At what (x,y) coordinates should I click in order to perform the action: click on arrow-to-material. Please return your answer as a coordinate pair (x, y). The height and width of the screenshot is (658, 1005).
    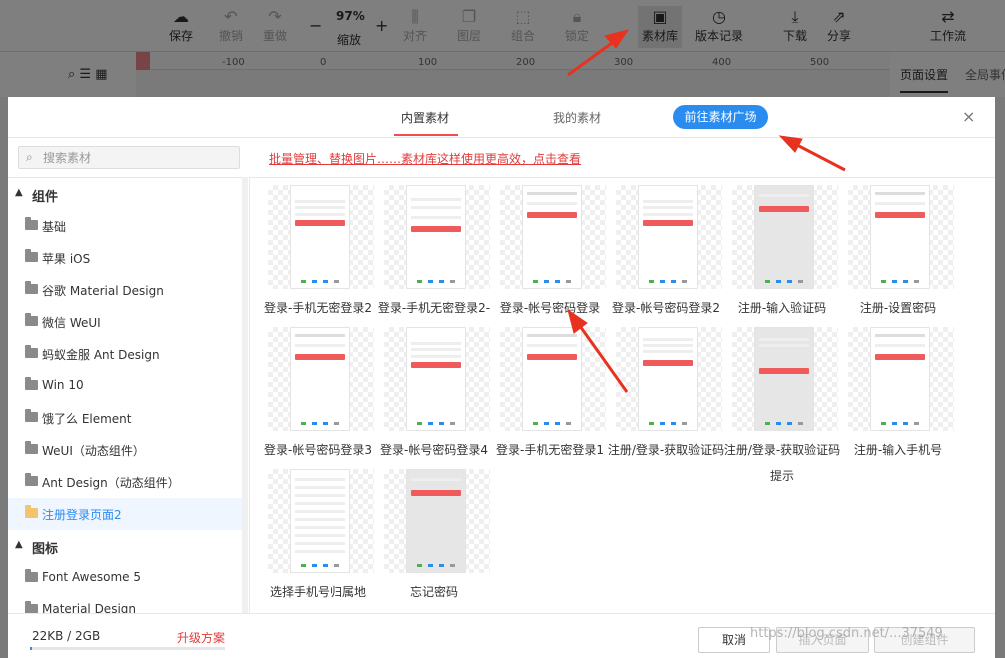
    Looking at the image, I should click on (603, 359).